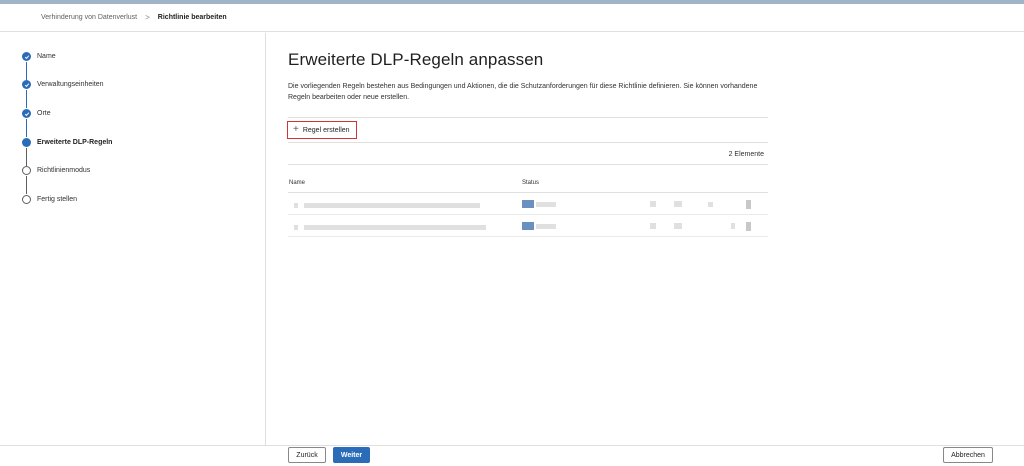 The width and height of the screenshot is (1024, 466). Describe the element at coordinates (46, 56) in the screenshot. I see `step-label: Name` at that location.